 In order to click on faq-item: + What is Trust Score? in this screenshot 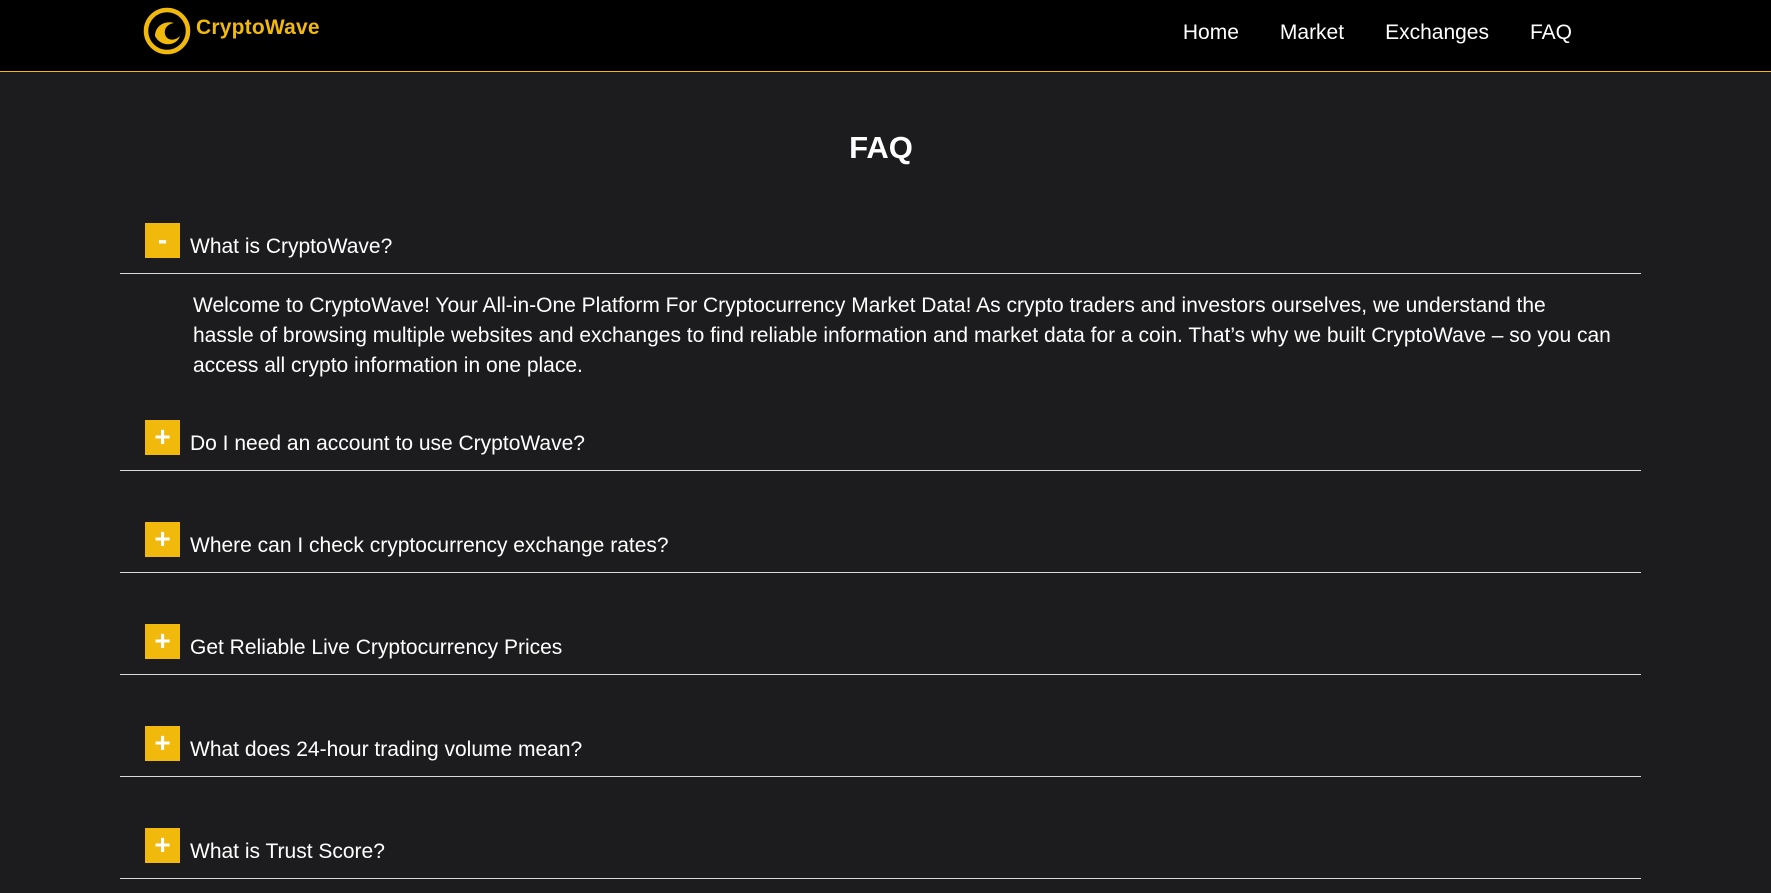, I will do `click(880, 853)`.